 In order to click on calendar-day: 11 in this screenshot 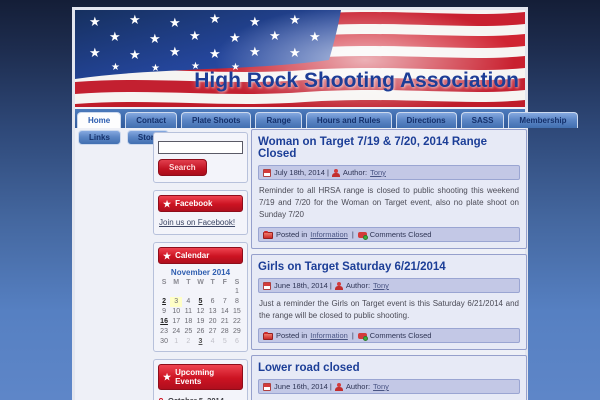, I will do `click(188, 311)`.